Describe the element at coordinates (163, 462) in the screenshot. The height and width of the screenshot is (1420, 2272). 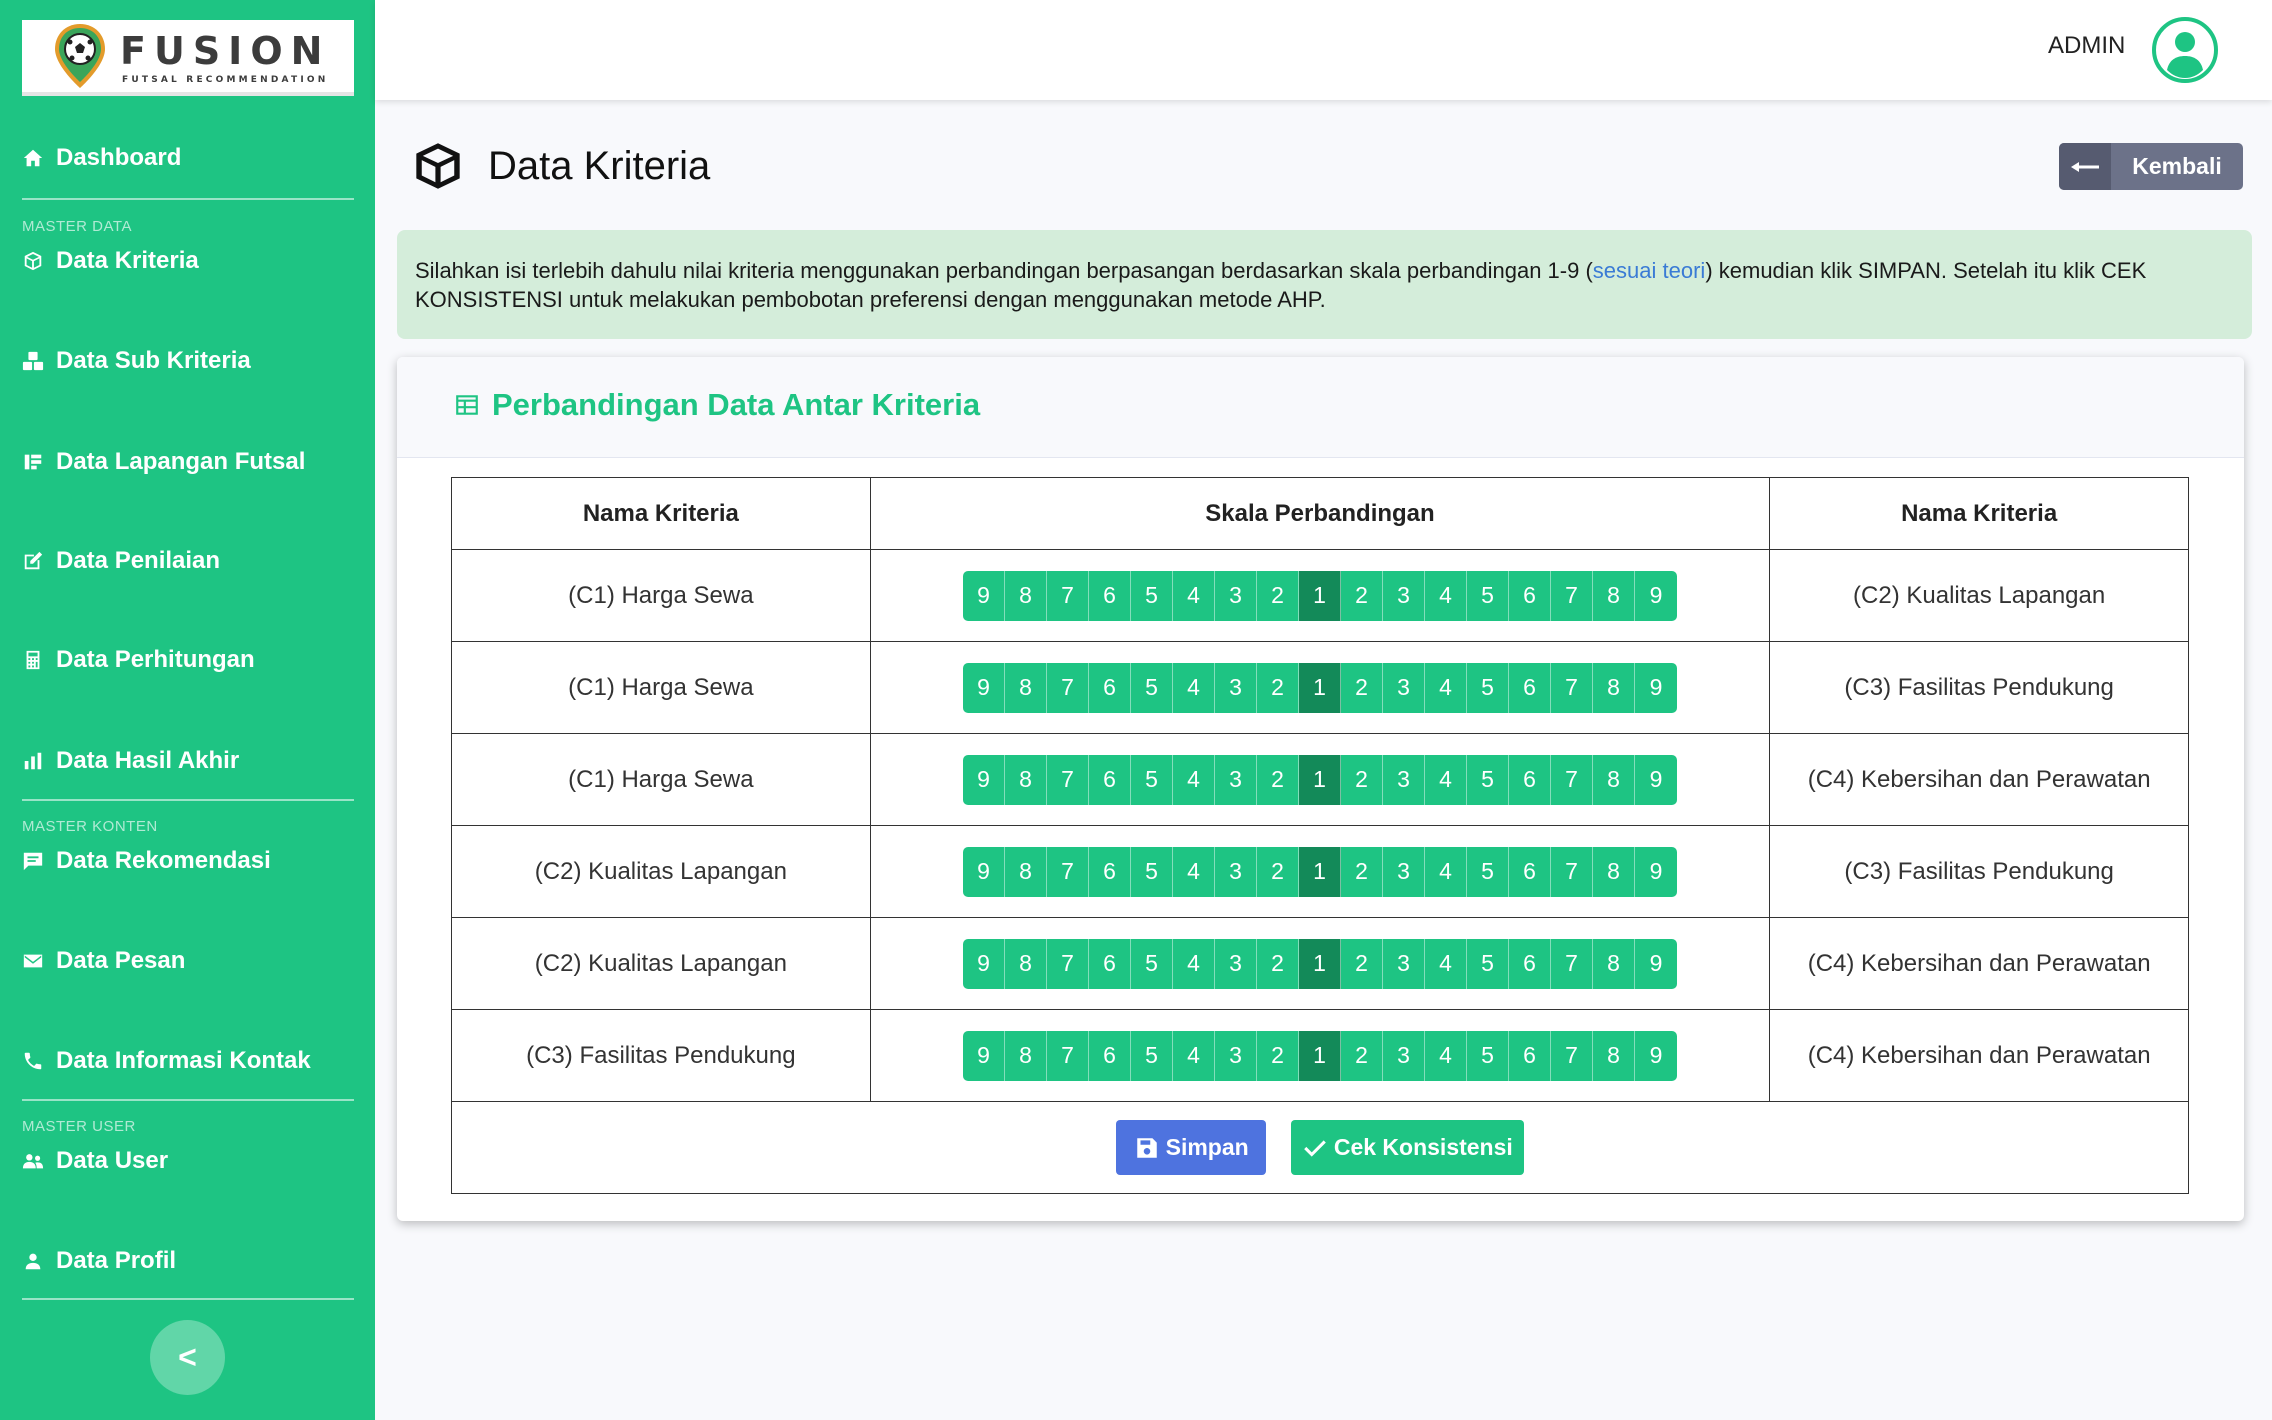
I see `sidebar-item-data-lapangan-futsal: Data Lapangan Futsal` at that location.